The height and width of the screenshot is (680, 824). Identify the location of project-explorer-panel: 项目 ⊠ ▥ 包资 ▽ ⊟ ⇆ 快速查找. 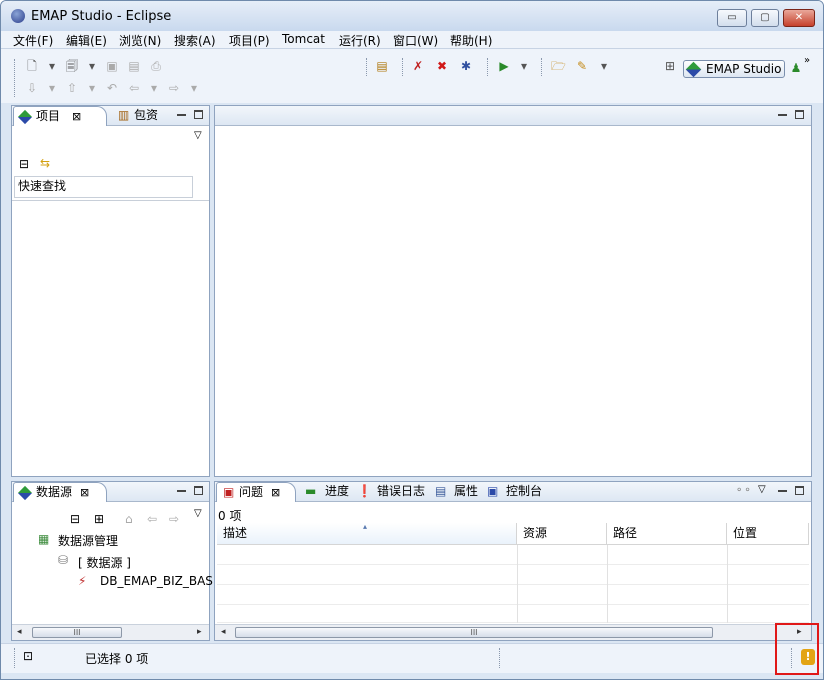
(110, 291).